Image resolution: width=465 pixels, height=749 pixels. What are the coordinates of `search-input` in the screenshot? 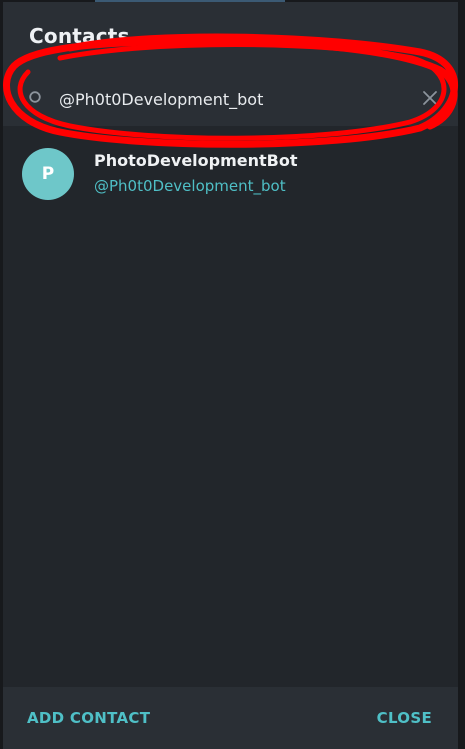 It's located at (234, 99).